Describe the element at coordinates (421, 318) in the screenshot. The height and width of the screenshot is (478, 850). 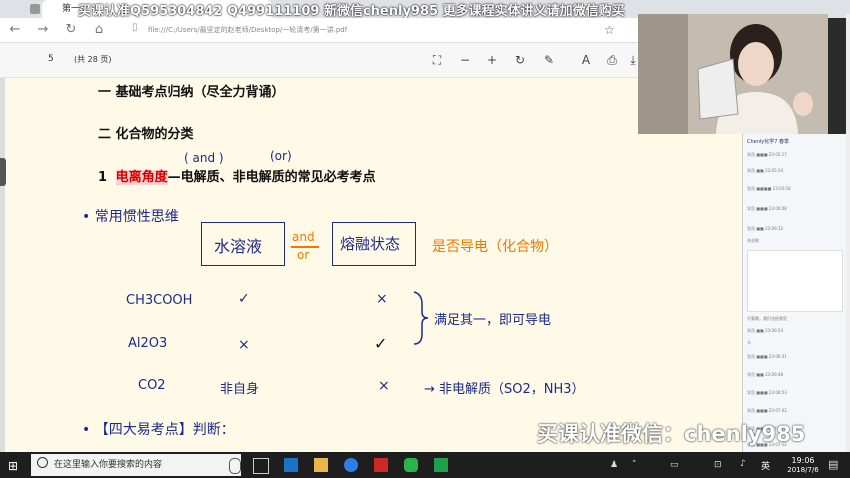
I see `brace-icon` at that location.